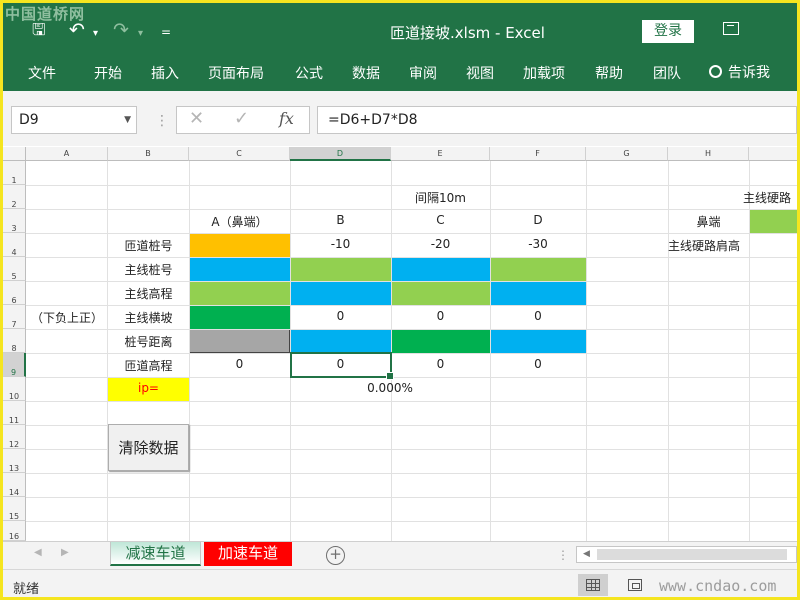 This screenshot has width=800, height=600. What do you see at coordinates (148, 388) in the screenshot?
I see `cell-b10: ip=` at bounding box center [148, 388].